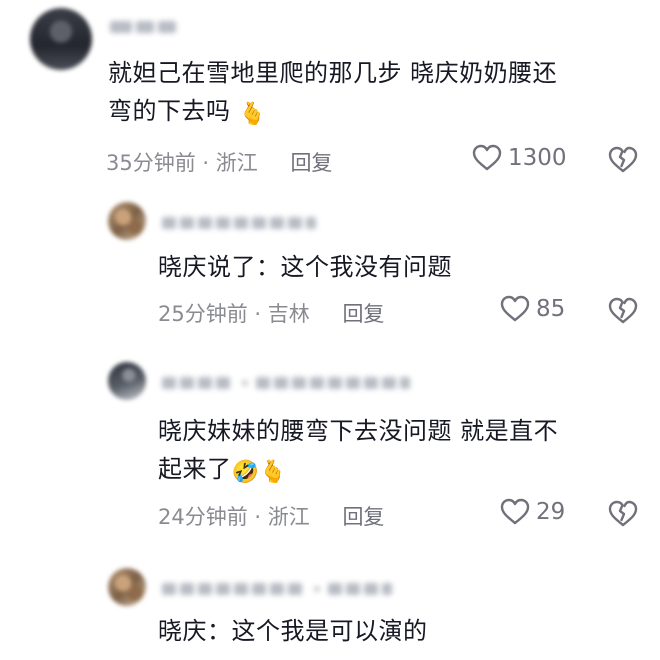  I want to click on comment-meta: 35分钟前 · 浙江 回复, so click(219, 162).